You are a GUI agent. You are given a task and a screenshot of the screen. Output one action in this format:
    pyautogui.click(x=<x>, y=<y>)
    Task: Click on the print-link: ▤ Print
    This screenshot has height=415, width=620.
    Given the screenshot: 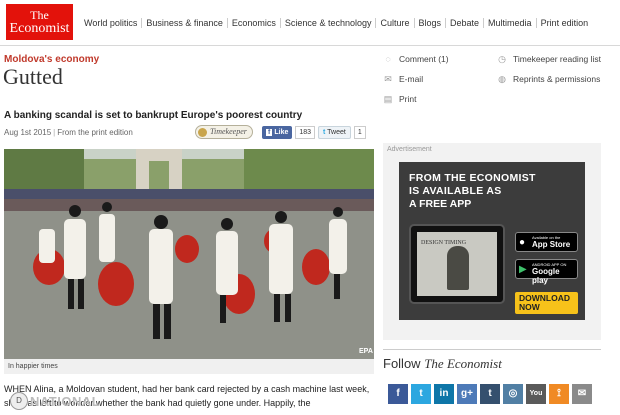 What is the action you would take?
    pyautogui.click(x=400, y=99)
    